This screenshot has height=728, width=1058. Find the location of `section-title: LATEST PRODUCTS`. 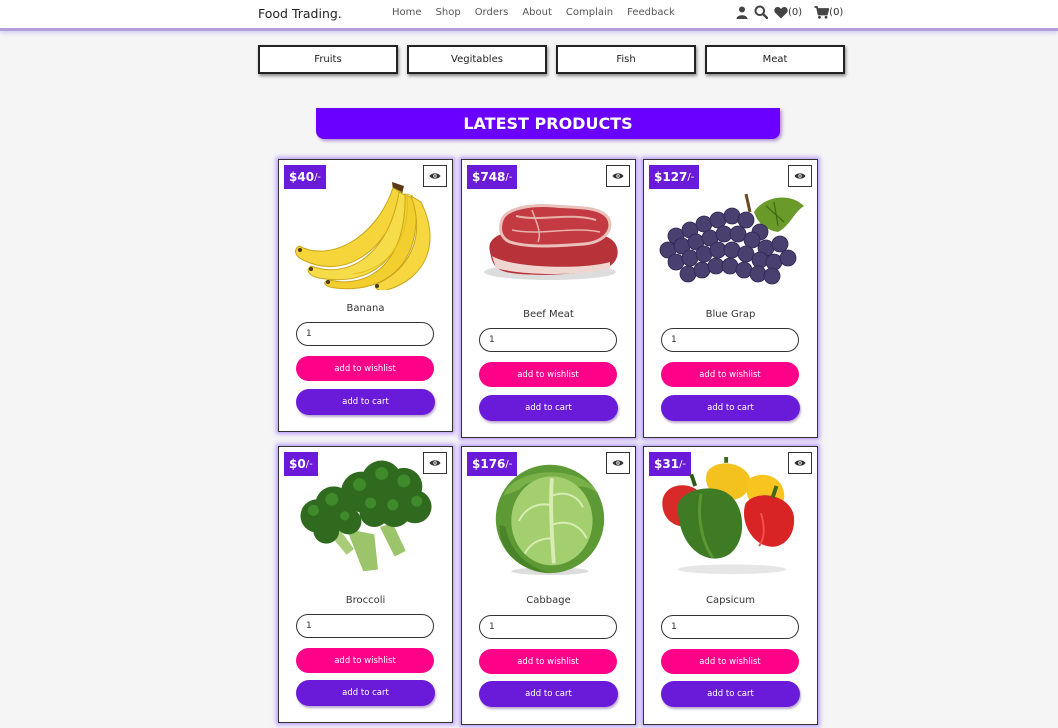

section-title: LATEST PRODUCTS is located at coordinates (548, 123).